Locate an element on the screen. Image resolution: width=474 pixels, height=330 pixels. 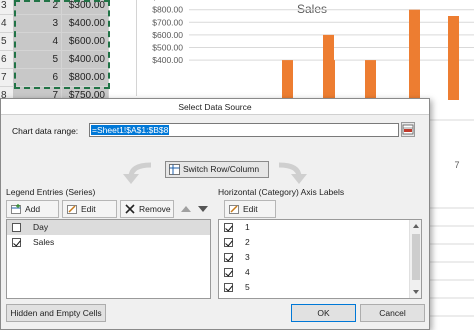
row-number: 3 is located at coordinates (7, 7).